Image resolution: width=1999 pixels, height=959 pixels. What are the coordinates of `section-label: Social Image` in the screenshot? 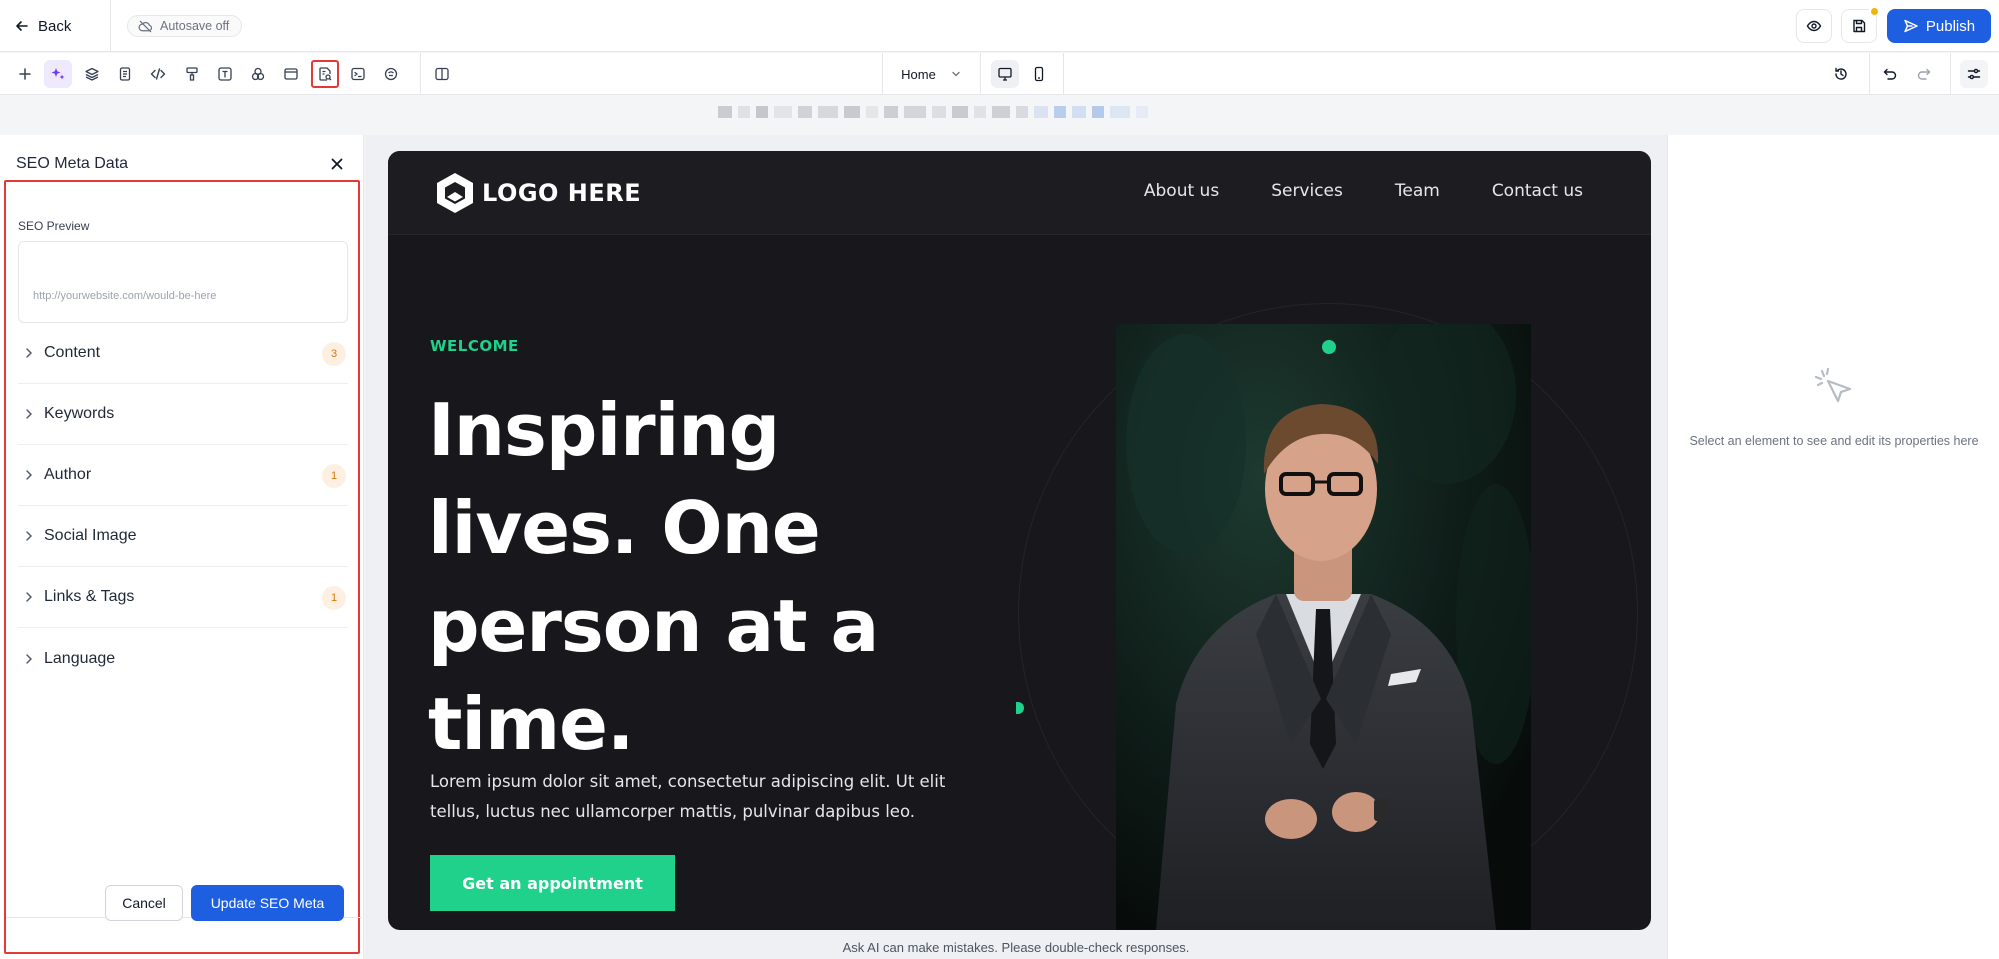 It's located at (90, 535).